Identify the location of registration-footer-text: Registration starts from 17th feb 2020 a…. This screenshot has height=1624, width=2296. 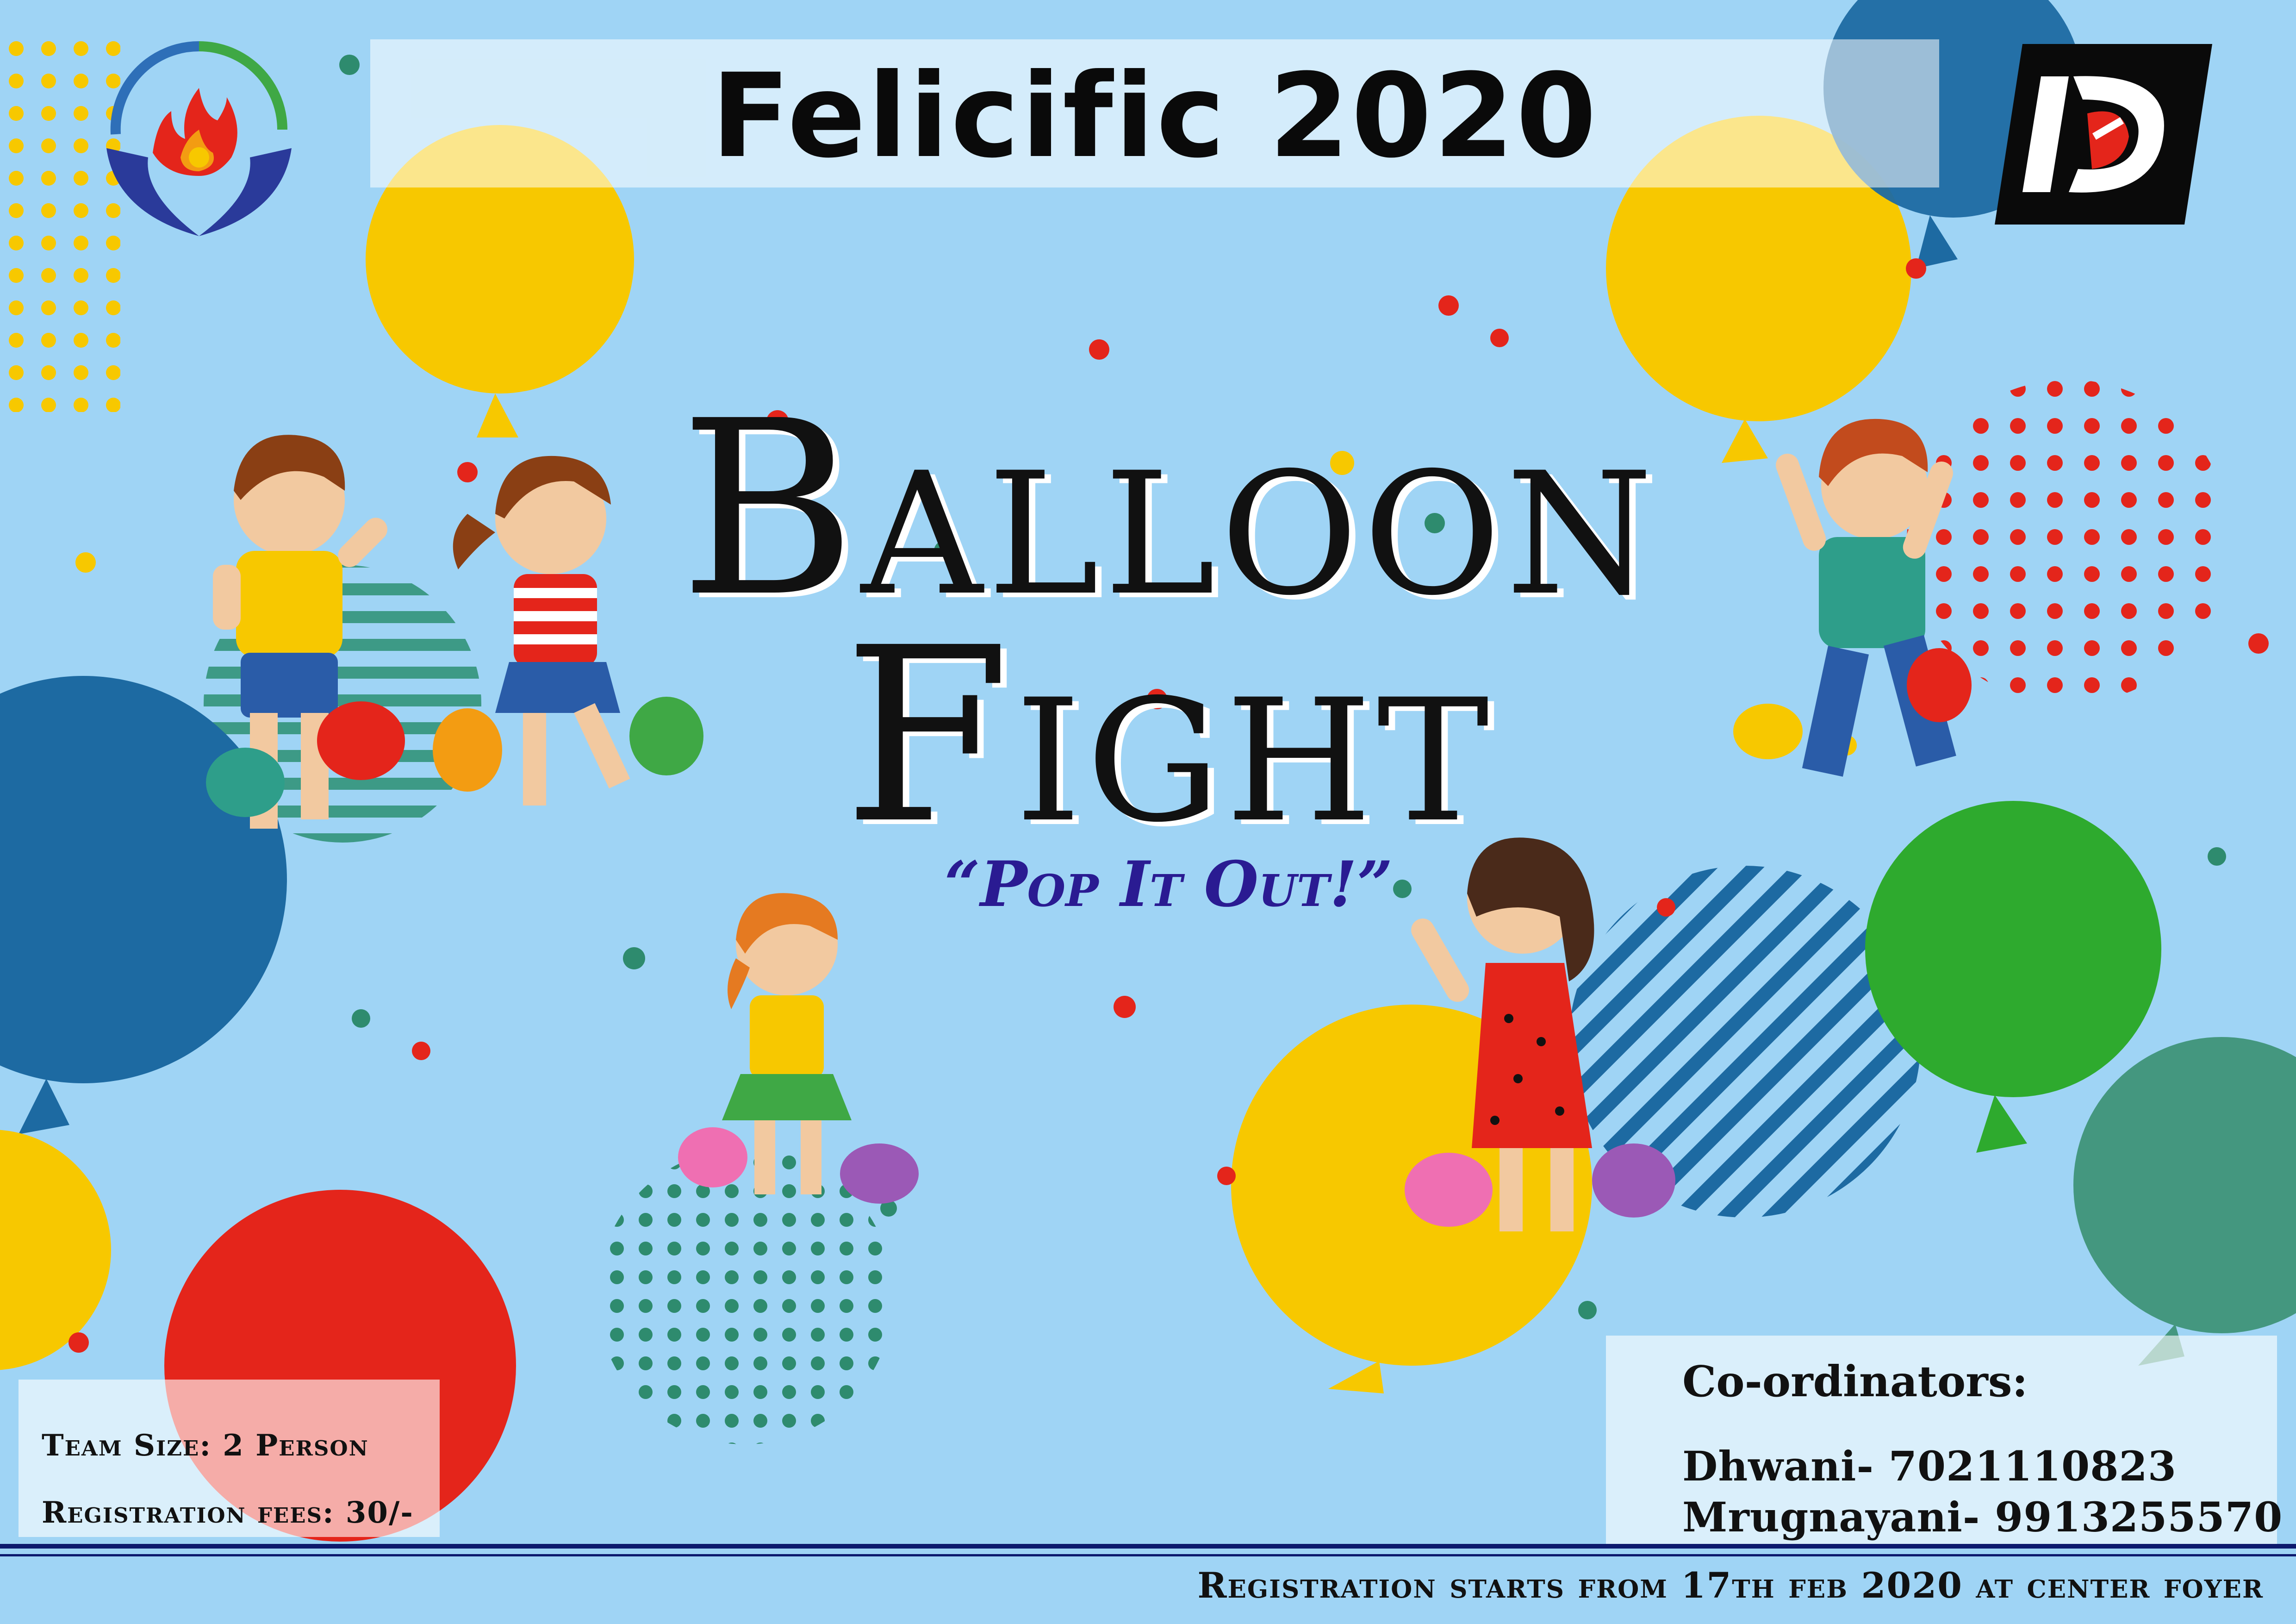
(1730, 1585).